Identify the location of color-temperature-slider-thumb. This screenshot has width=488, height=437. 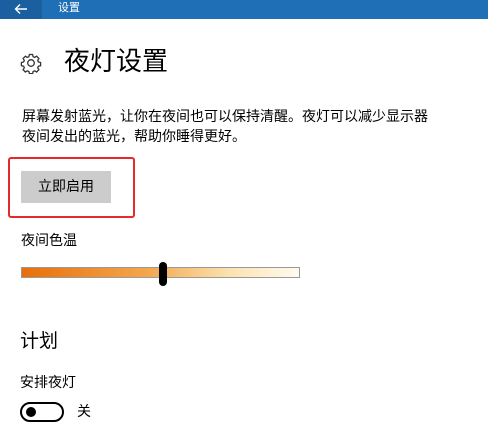
(163, 274).